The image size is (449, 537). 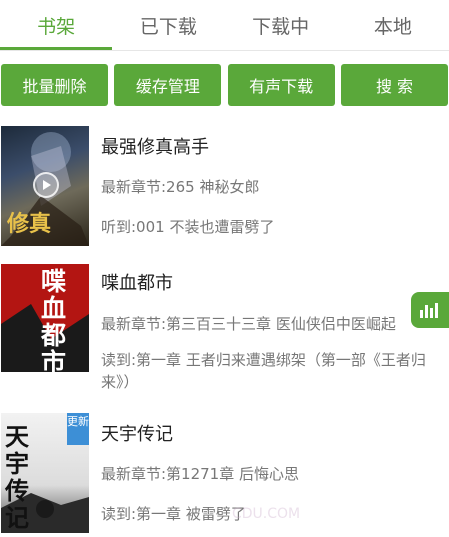 What do you see at coordinates (200, 474) in the screenshot?
I see `latest-chapter: 最新章节:第1271章 后悔心思` at bounding box center [200, 474].